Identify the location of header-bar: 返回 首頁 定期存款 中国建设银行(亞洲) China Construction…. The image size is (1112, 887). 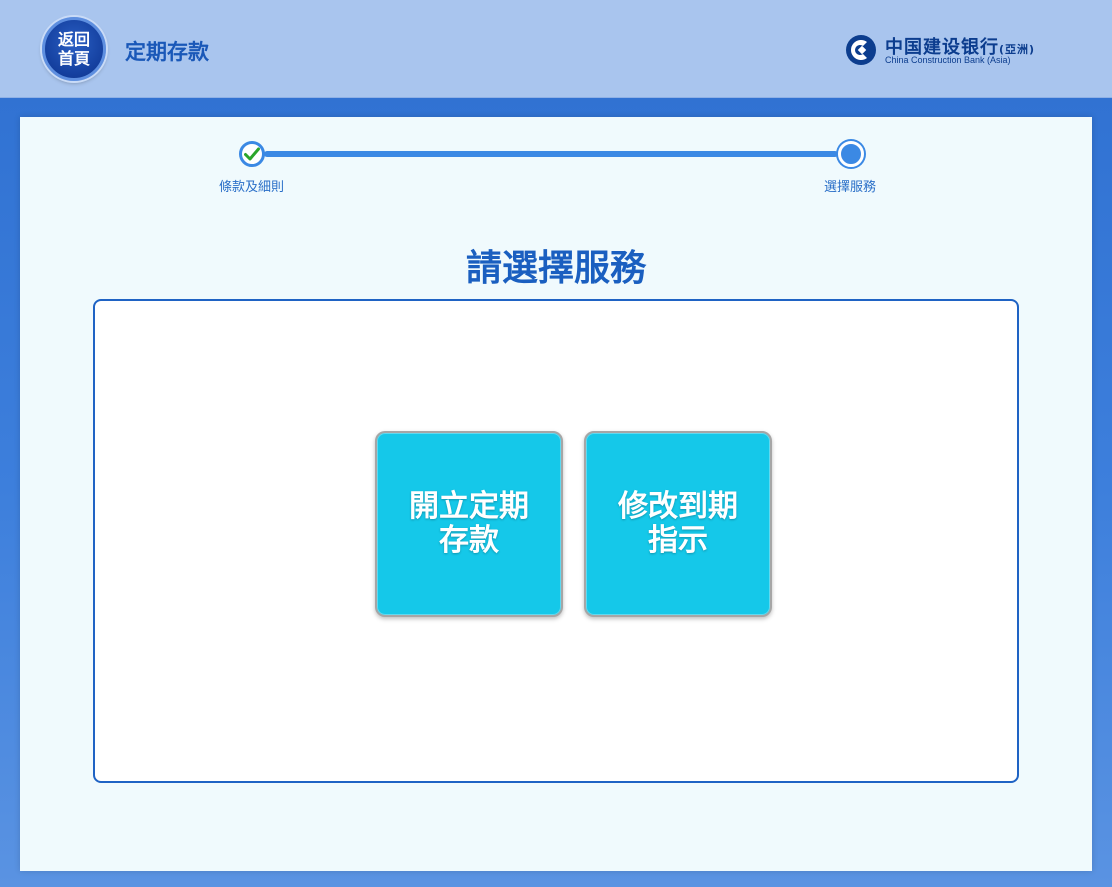
(556, 49).